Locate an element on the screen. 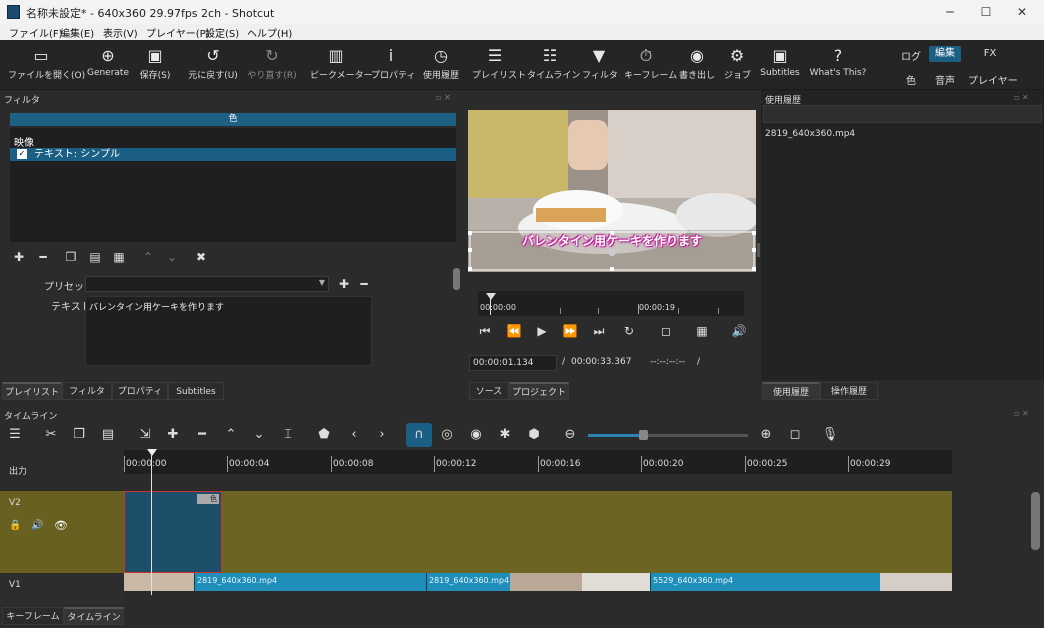 This screenshot has height=628, width=1044. lock-icon: 🔒 is located at coordinates (15, 525).